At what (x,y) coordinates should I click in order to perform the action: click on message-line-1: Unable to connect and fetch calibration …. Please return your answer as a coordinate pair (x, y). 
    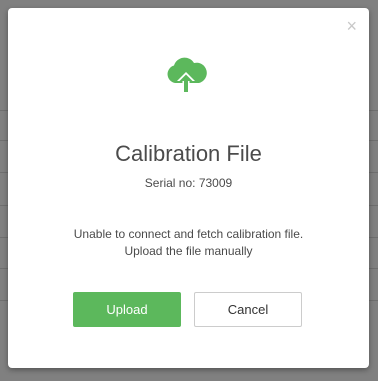
    Looking at the image, I should click on (188, 234).